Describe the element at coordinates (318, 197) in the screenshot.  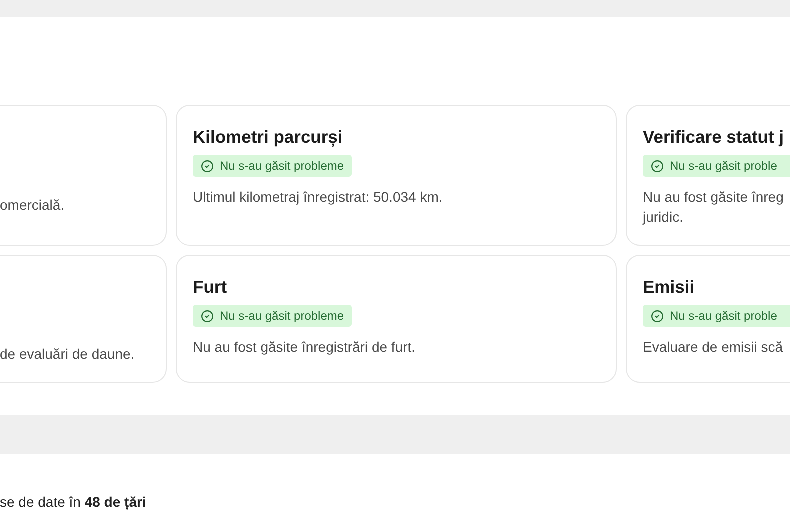
I see `card-description: Ultimul kilometraj înregistrat: 50.034 km.` at that location.